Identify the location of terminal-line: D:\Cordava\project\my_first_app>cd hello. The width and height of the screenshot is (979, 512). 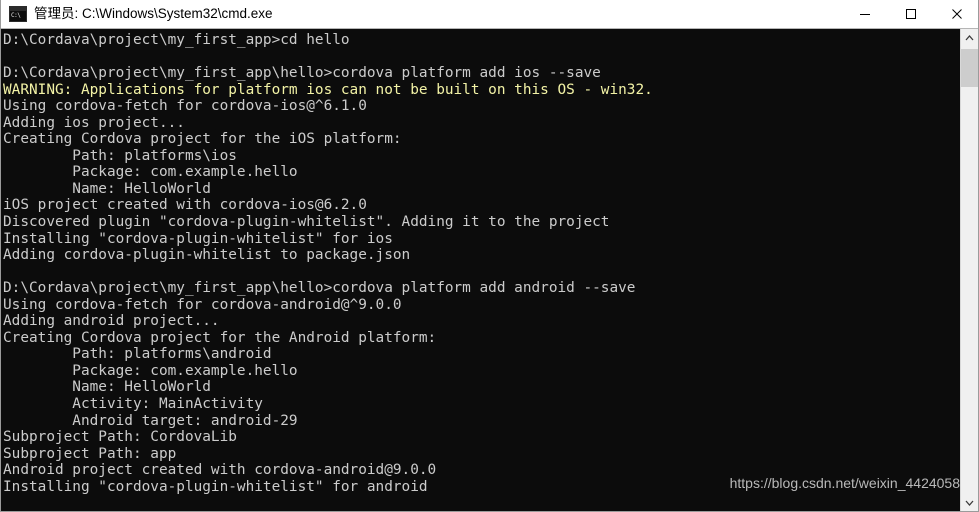
(176, 40).